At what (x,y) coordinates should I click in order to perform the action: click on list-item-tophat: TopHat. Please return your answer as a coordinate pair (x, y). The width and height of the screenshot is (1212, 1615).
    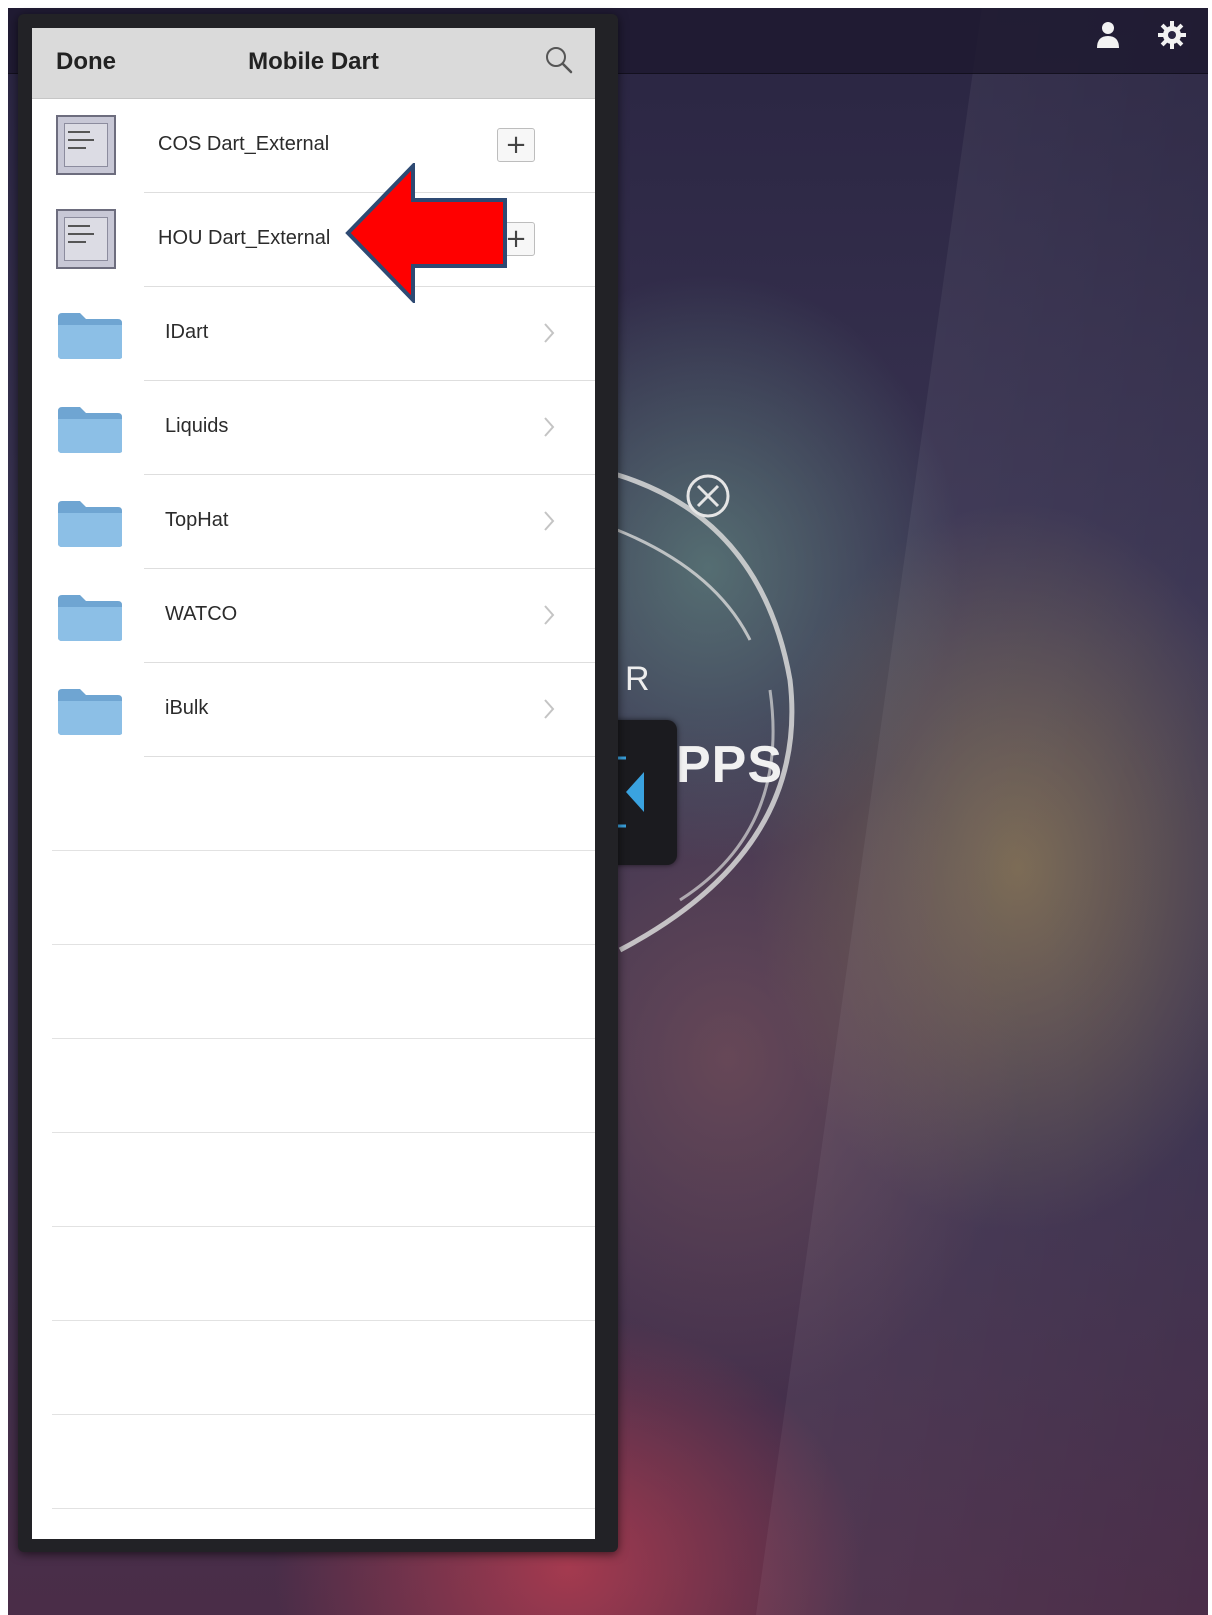
    Looking at the image, I should click on (313, 522).